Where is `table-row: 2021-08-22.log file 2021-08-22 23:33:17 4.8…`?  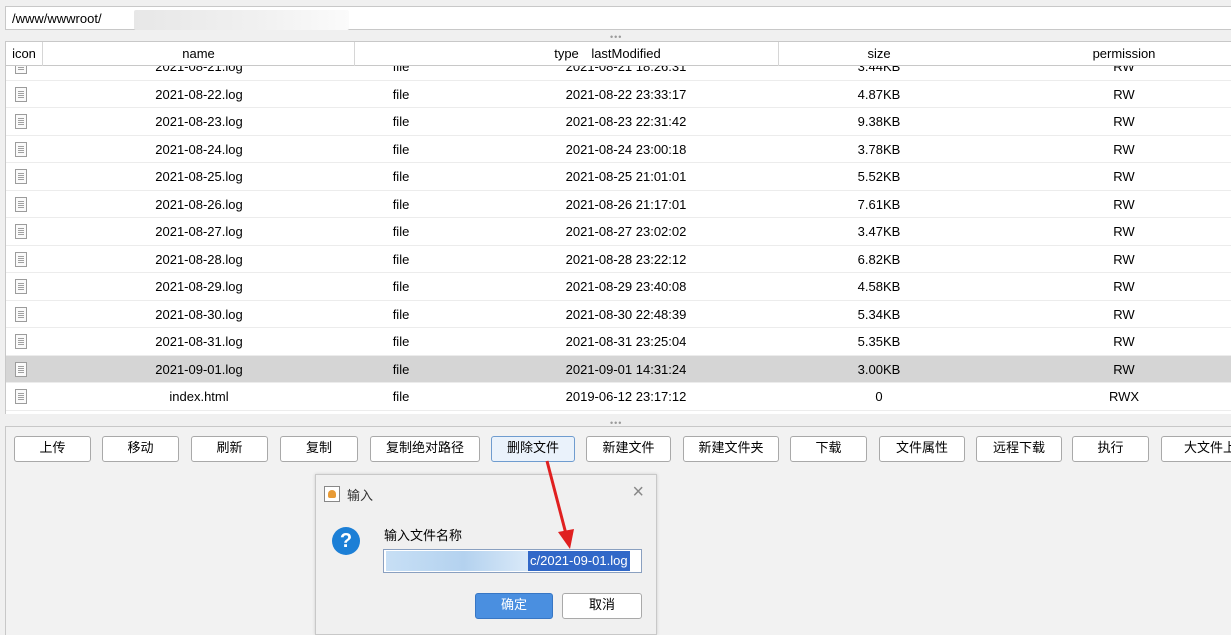 table-row: 2021-08-22.log file 2021-08-22 23:33:17 4.8… is located at coordinates (618, 94).